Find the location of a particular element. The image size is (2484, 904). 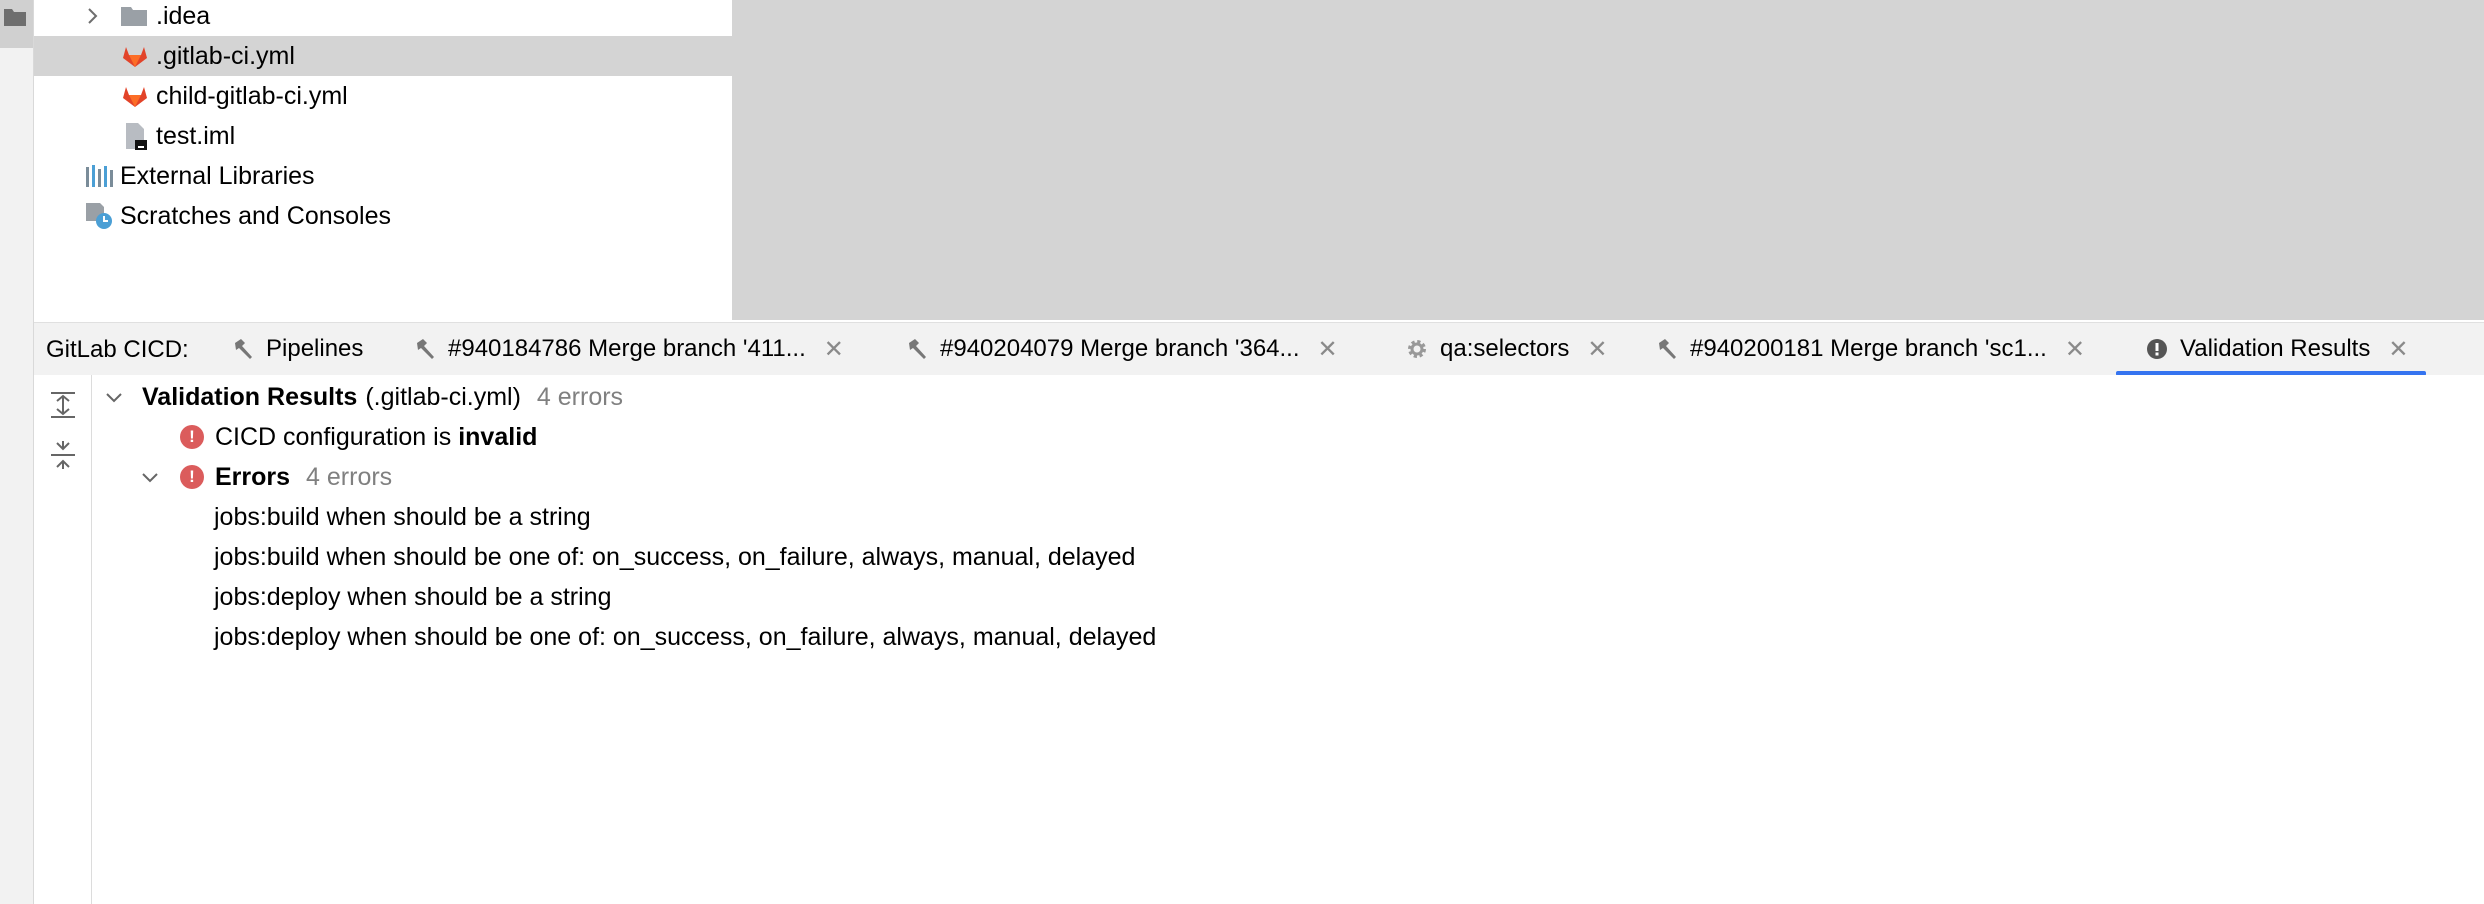

collapse-all-icon is located at coordinates (63, 455).